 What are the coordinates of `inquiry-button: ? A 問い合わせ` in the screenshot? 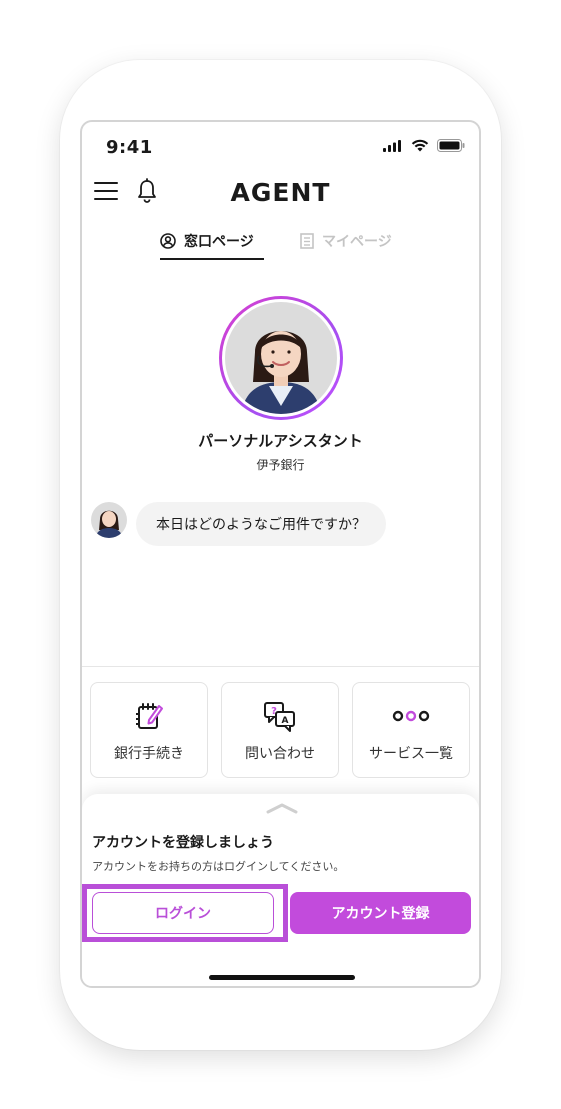 It's located at (280, 730).